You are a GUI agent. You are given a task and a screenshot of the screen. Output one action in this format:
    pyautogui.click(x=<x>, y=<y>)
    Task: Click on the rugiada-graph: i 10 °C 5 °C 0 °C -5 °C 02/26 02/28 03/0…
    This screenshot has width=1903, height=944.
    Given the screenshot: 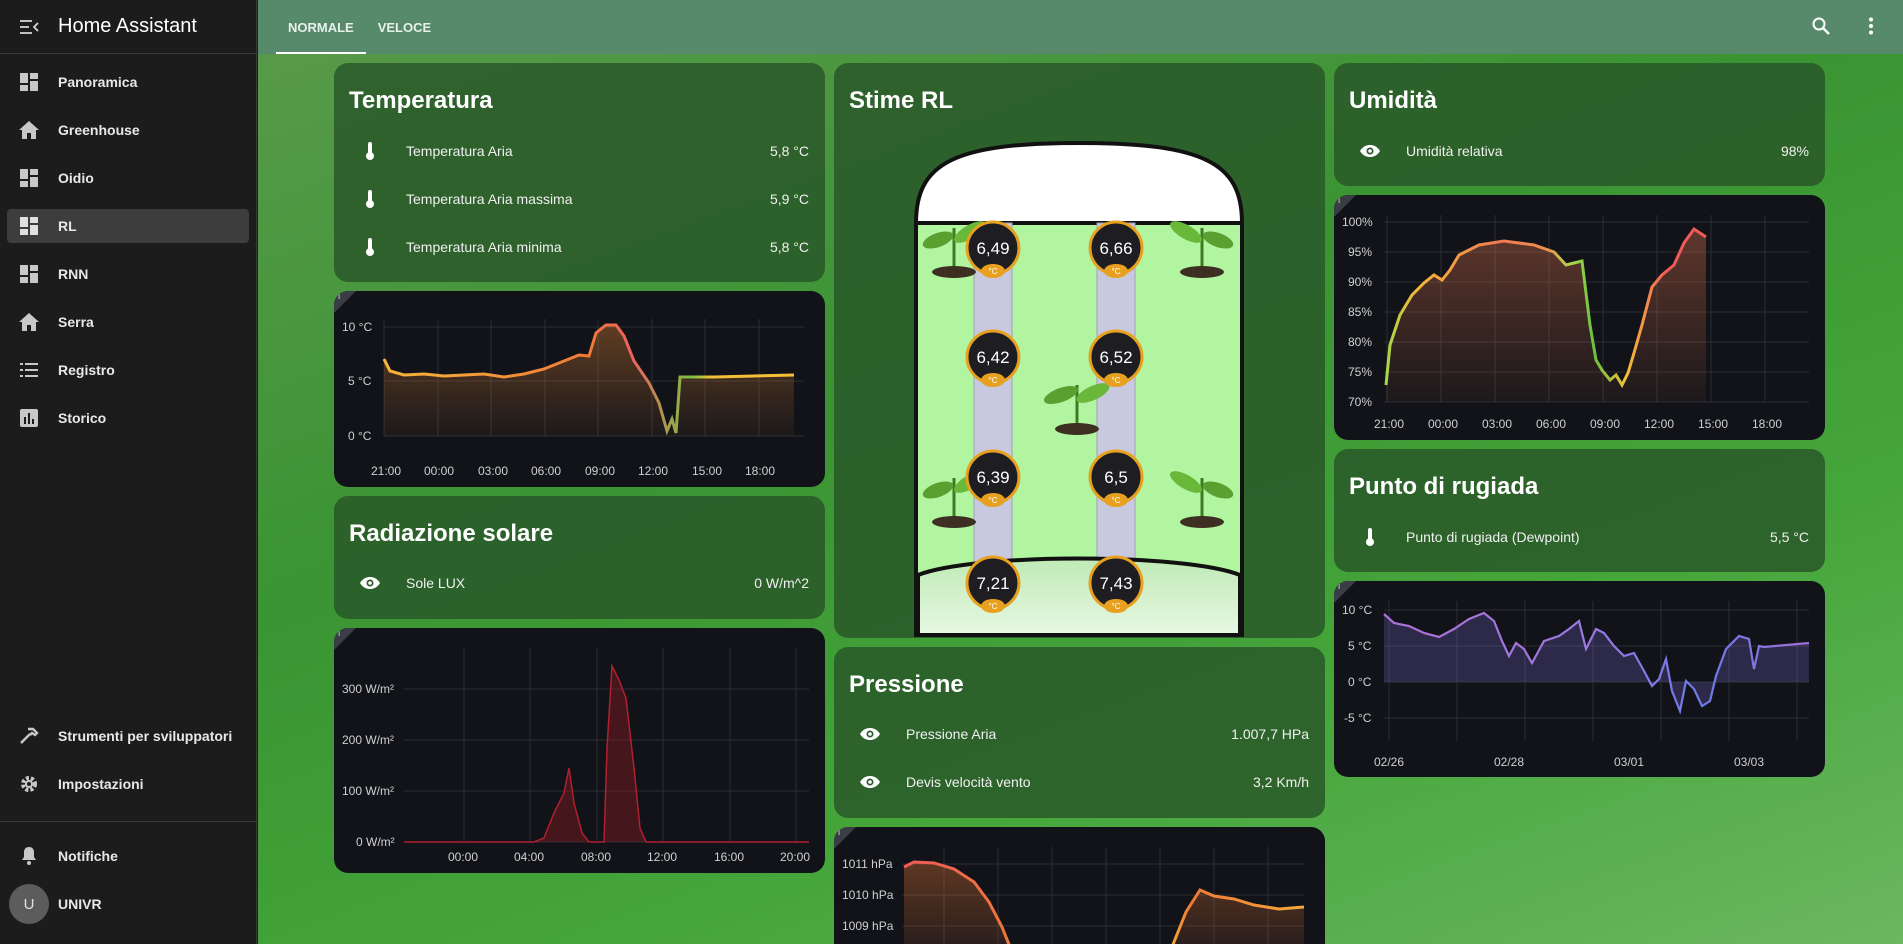 What is the action you would take?
    pyautogui.click(x=1579, y=679)
    